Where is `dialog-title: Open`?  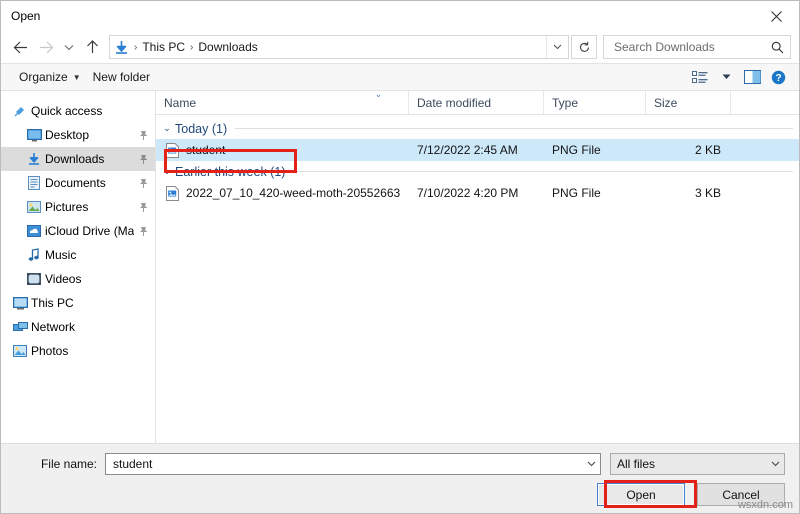 dialog-title: Open is located at coordinates (26, 16).